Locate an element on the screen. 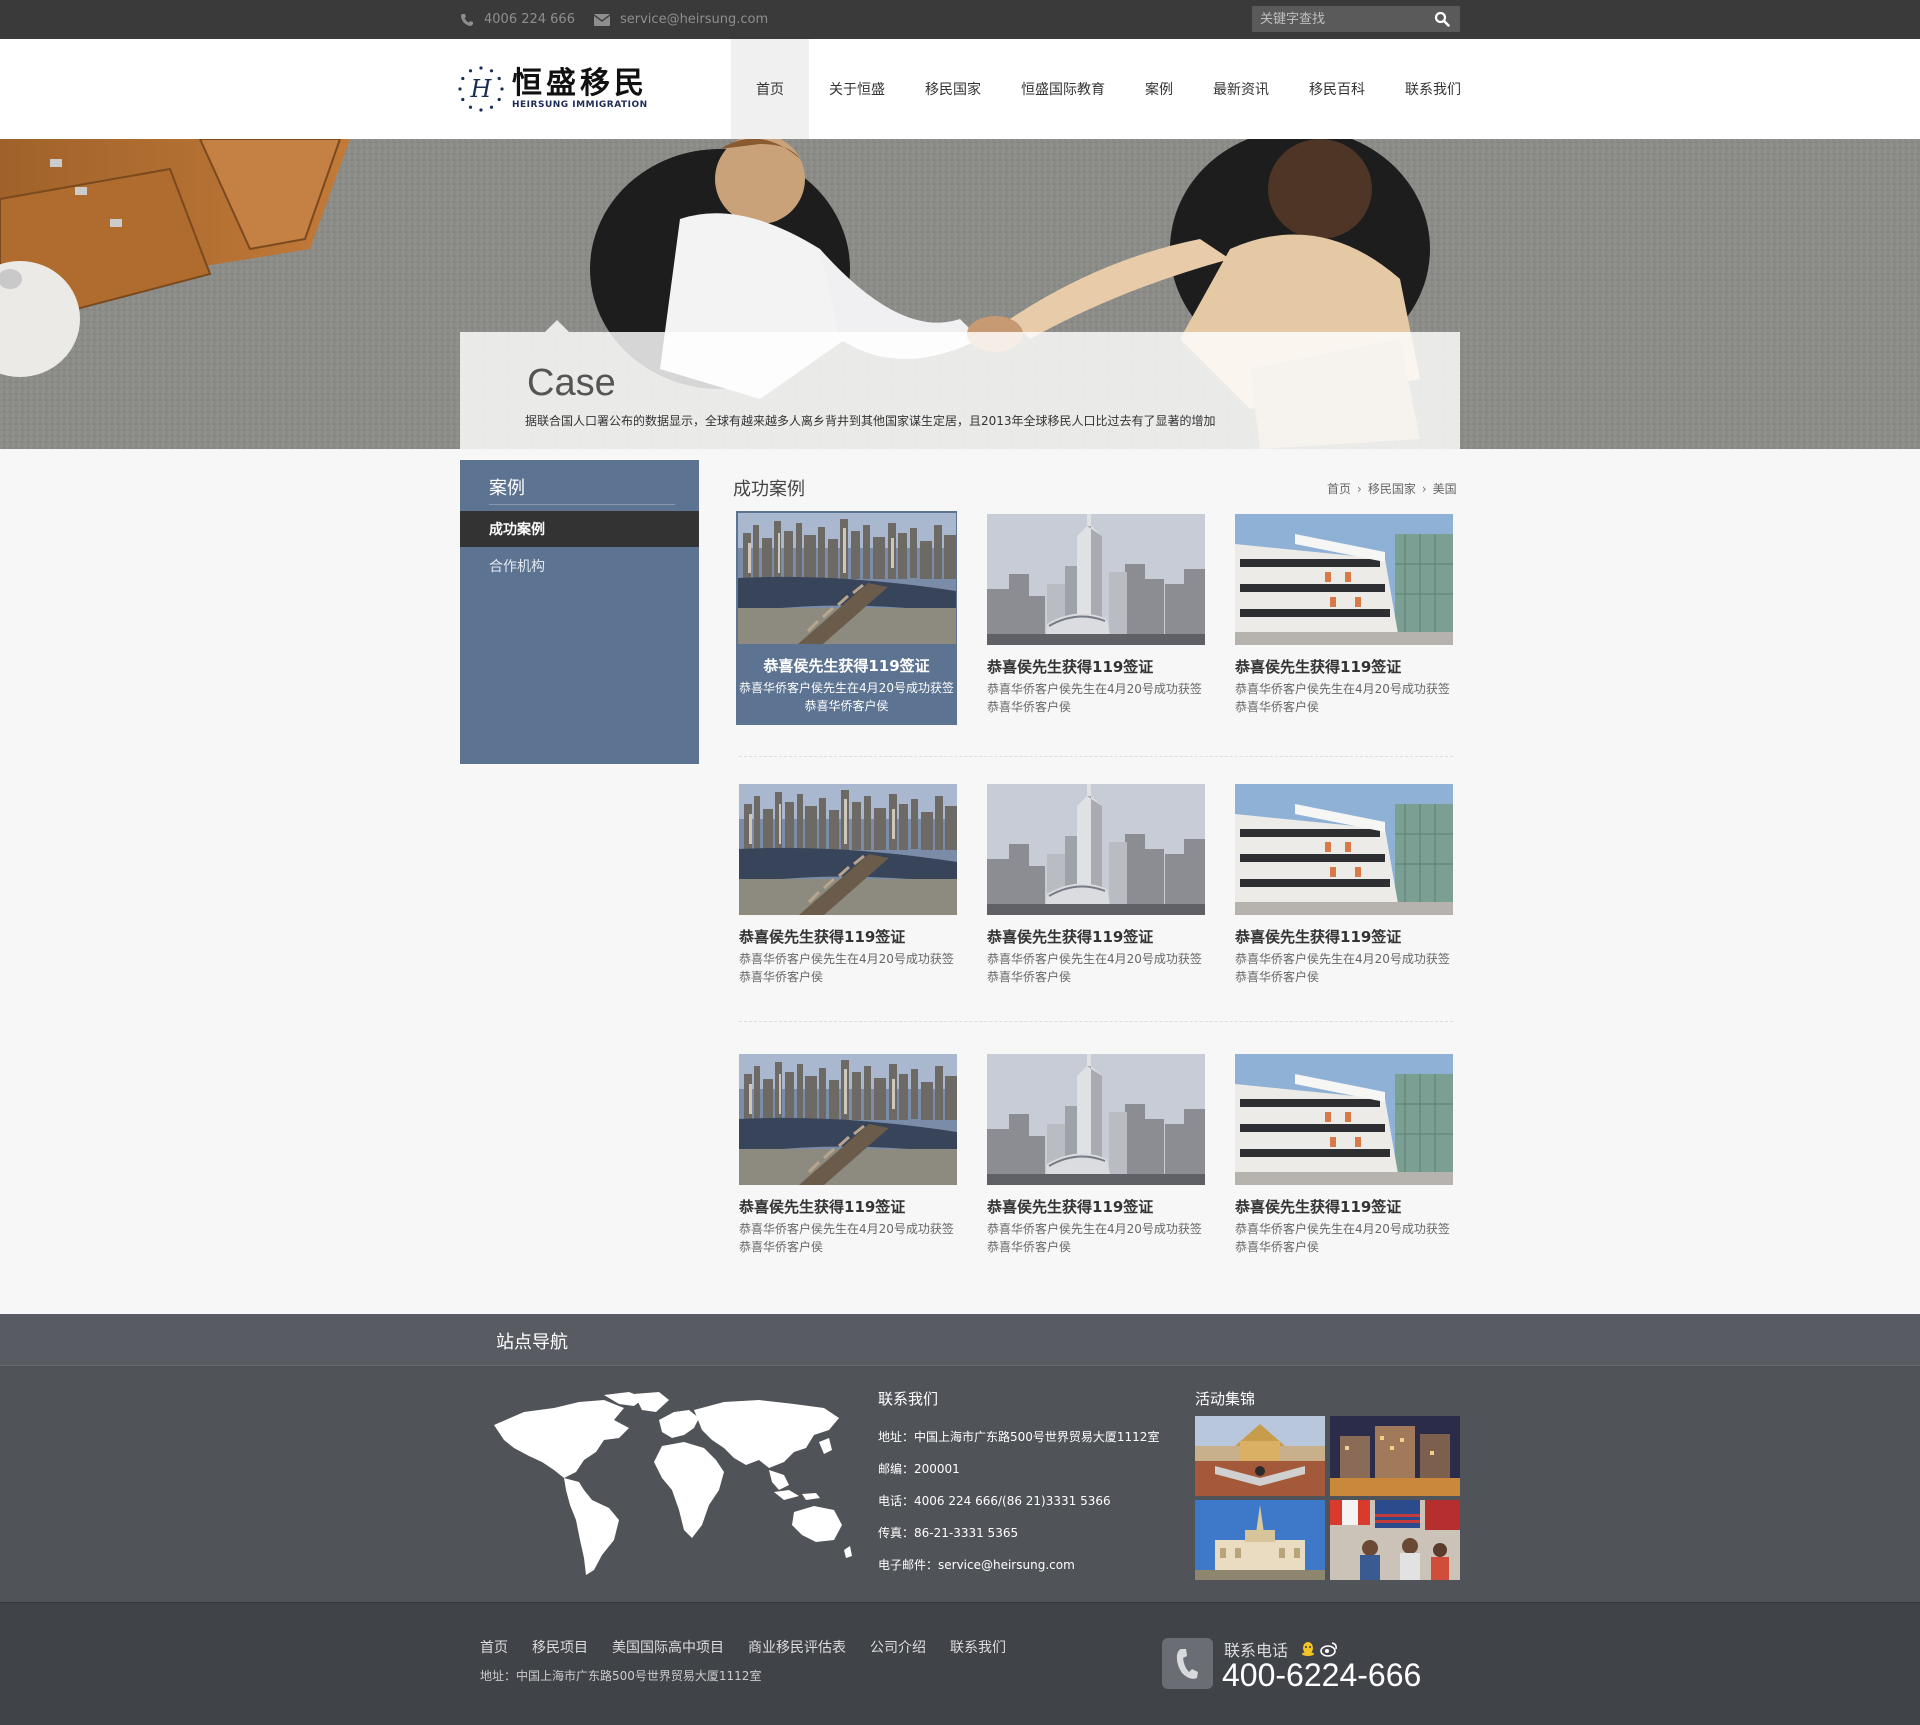 This screenshot has height=1725, width=1920. footer-nav-projects: 移民项目 is located at coordinates (560, 1647).